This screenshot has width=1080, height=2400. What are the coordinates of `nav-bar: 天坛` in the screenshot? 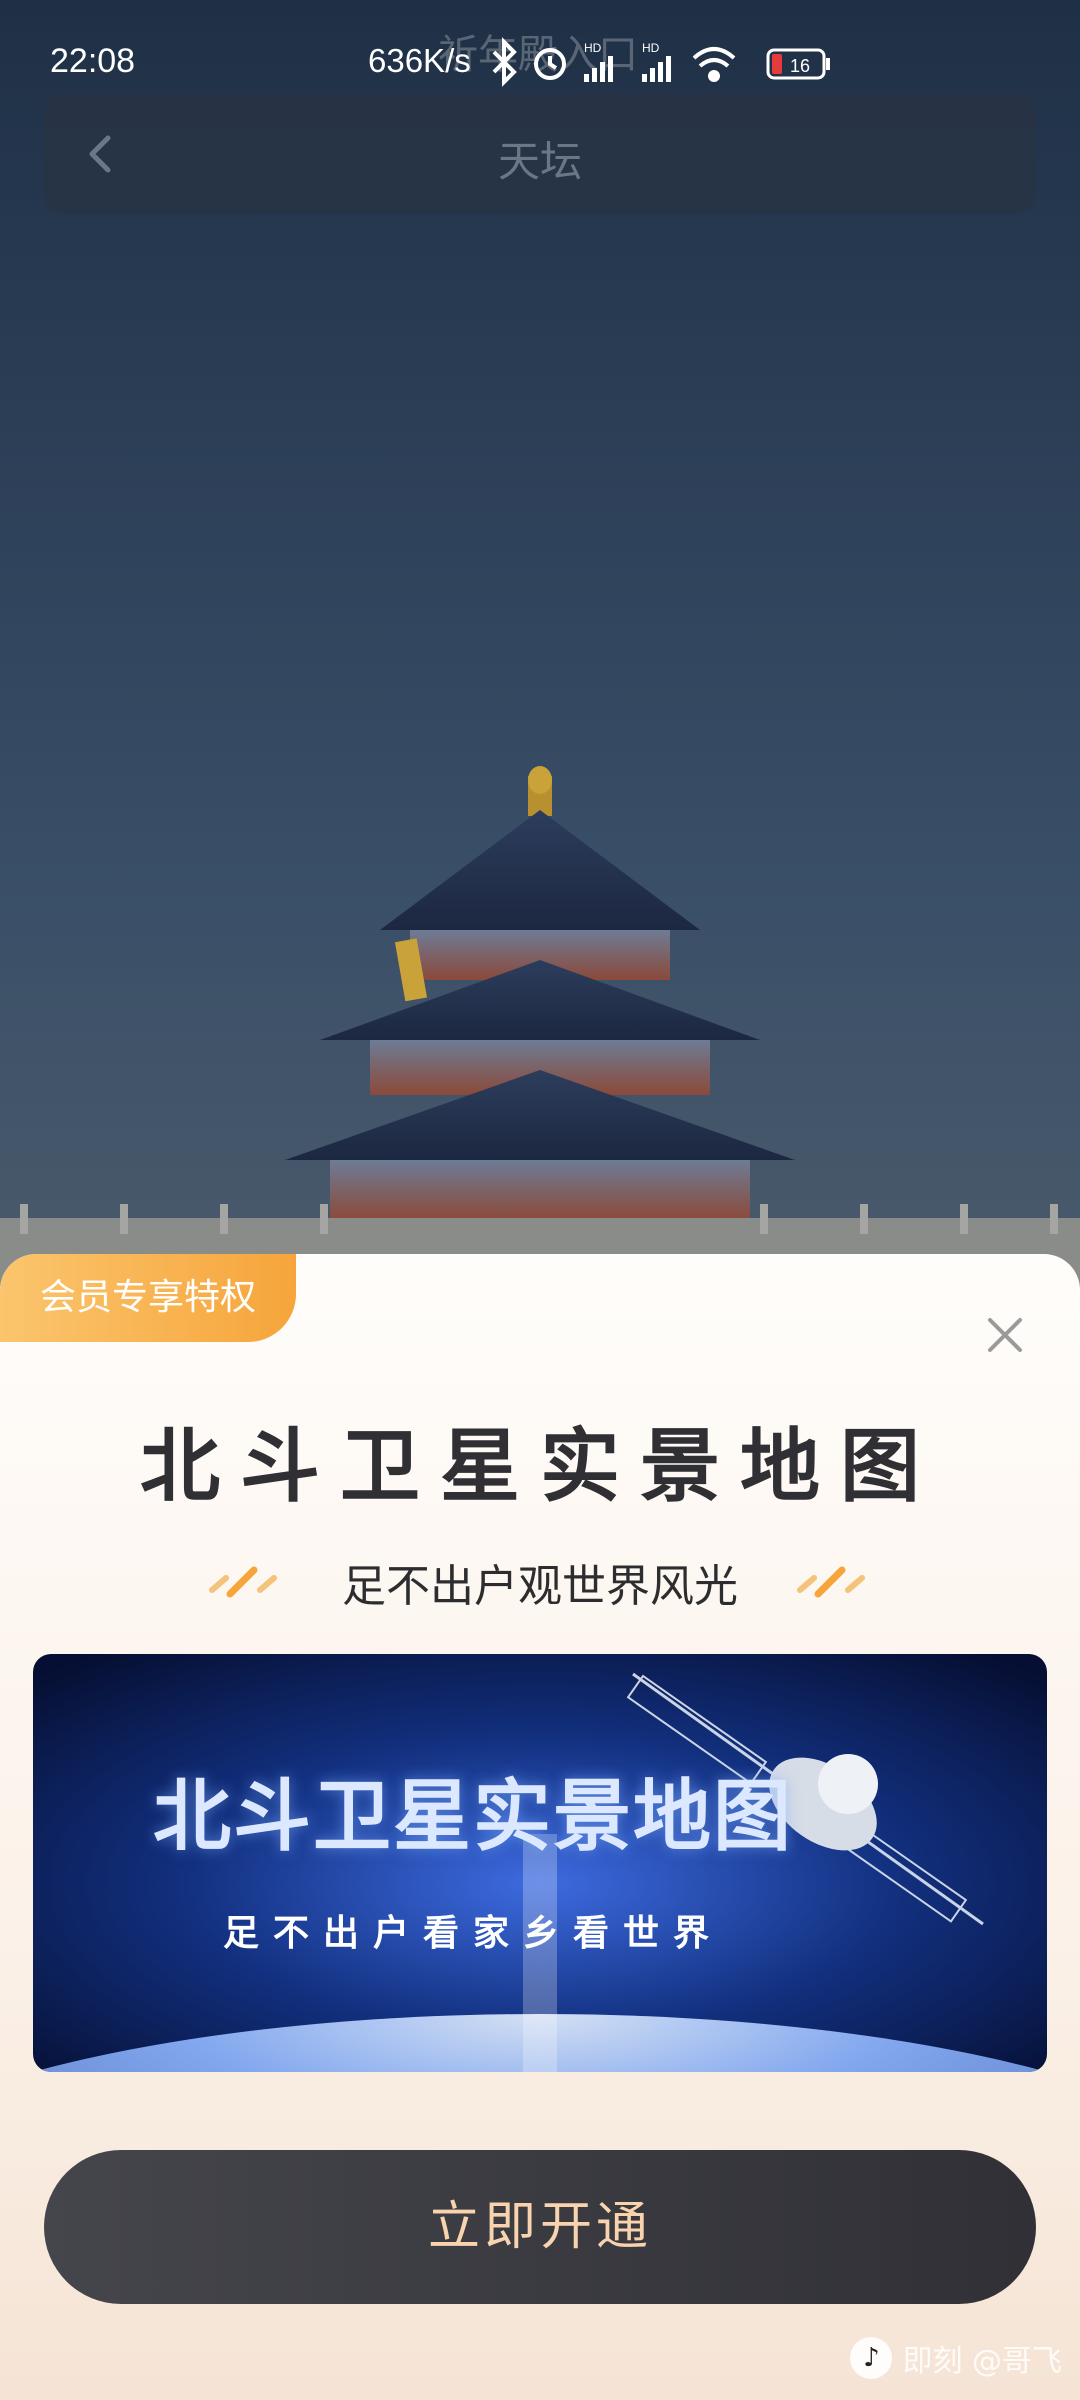 It's located at (540, 154).